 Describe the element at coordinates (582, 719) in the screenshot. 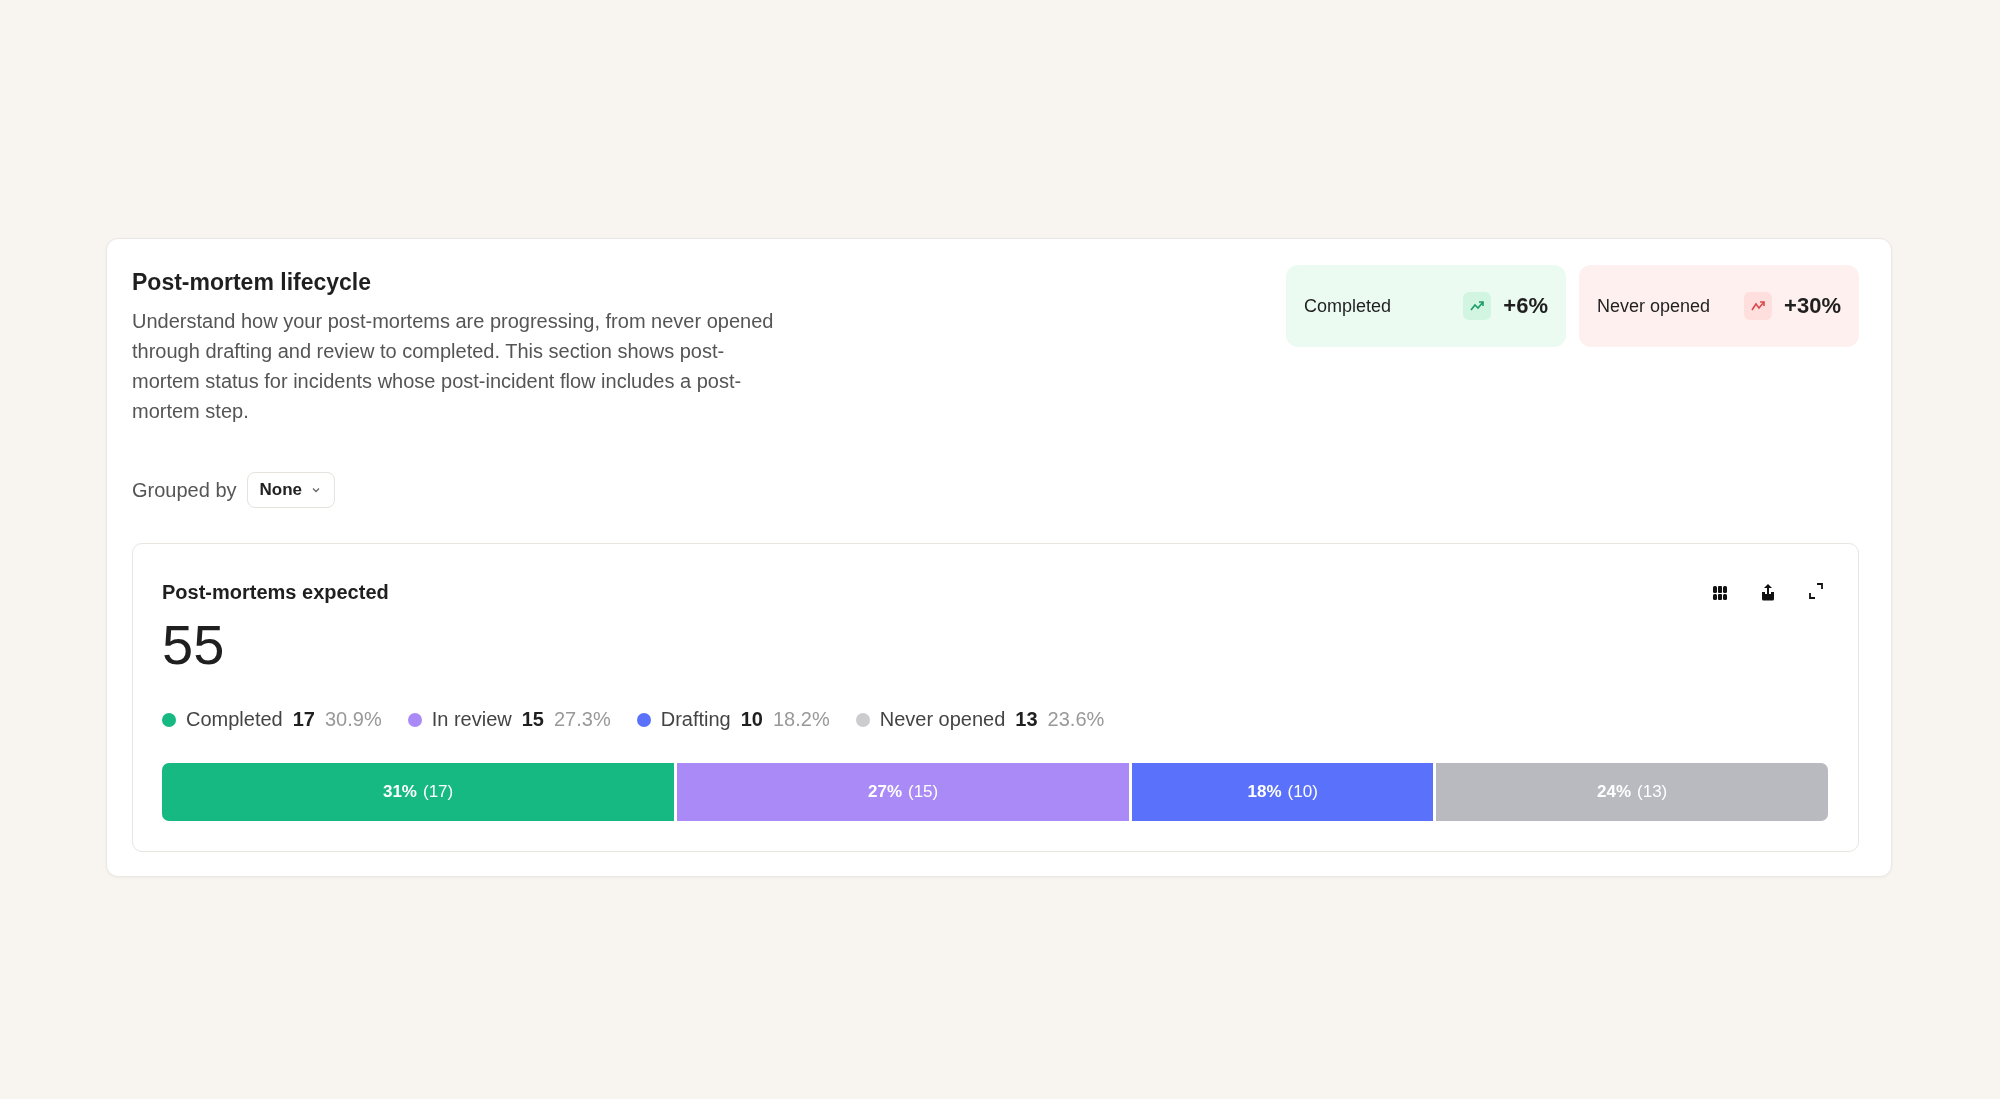

I see `legend-percent: 27.3%` at that location.